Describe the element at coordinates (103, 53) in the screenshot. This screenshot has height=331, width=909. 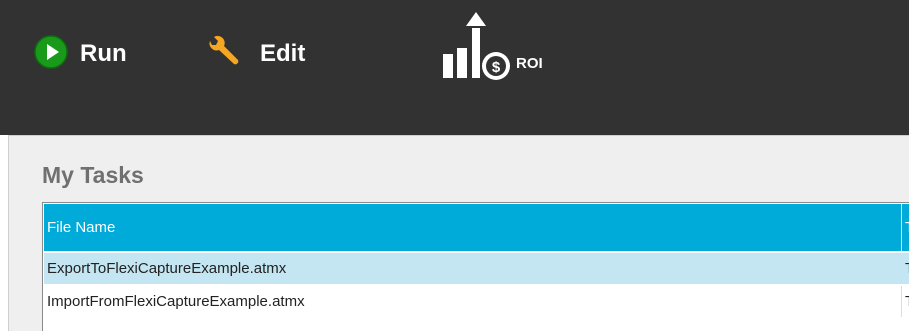
I see `run-label: Run` at that location.